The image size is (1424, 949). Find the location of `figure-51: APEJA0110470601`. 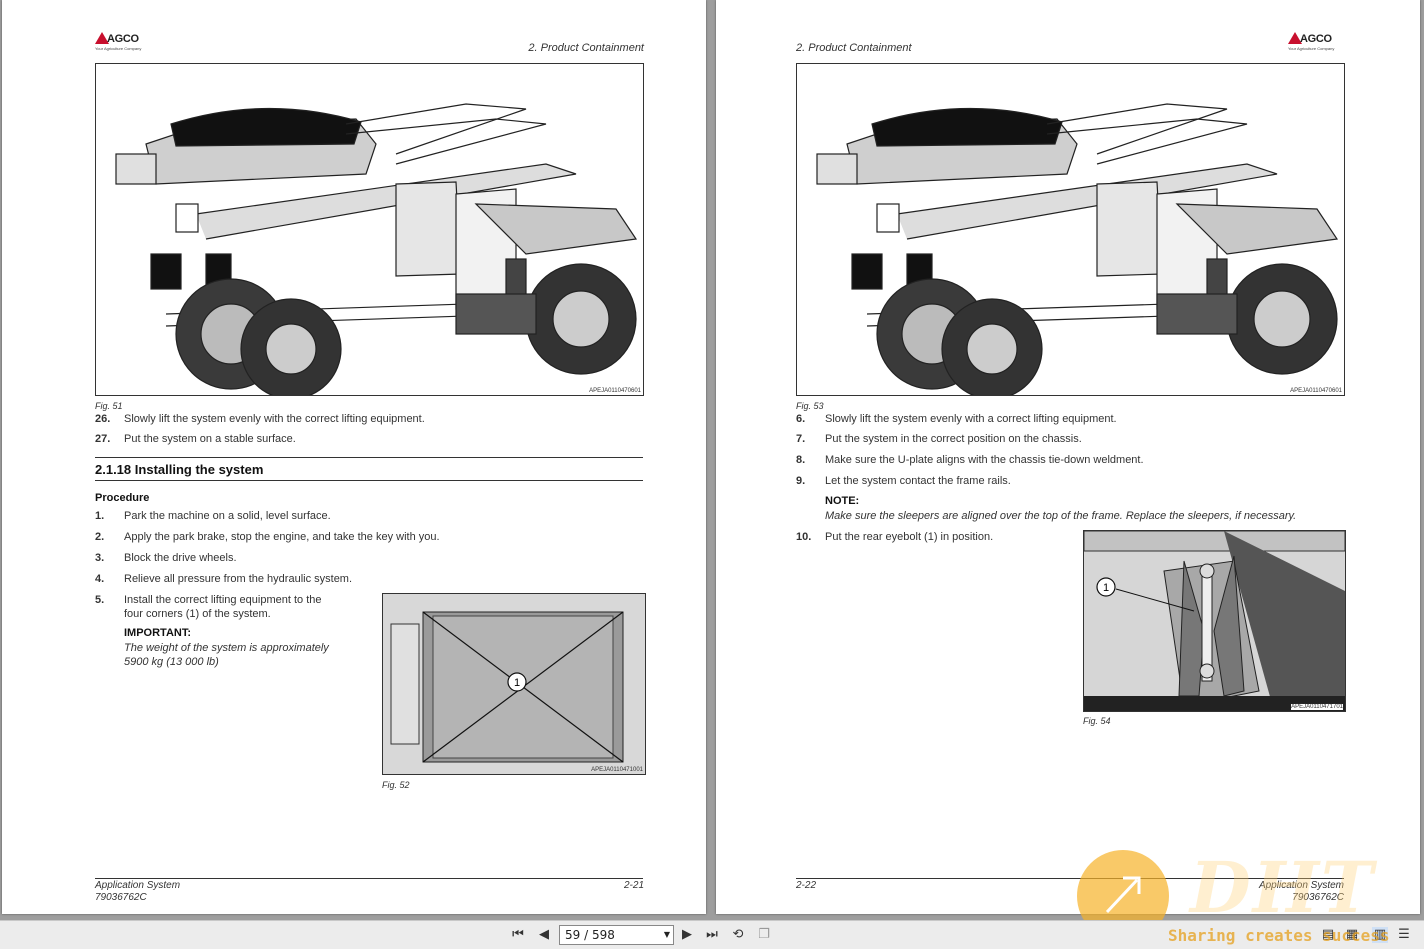

figure-51: APEJA0110470601 is located at coordinates (369, 229).